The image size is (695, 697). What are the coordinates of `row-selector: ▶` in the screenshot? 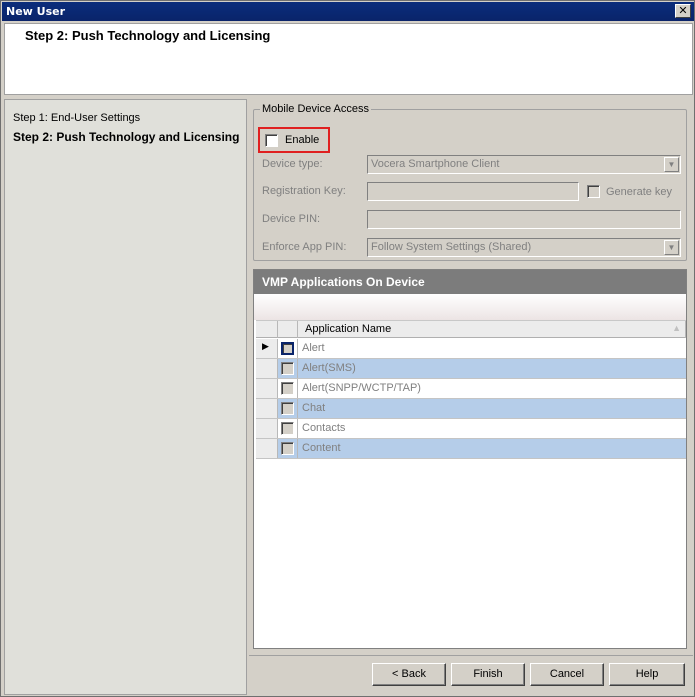 It's located at (267, 348).